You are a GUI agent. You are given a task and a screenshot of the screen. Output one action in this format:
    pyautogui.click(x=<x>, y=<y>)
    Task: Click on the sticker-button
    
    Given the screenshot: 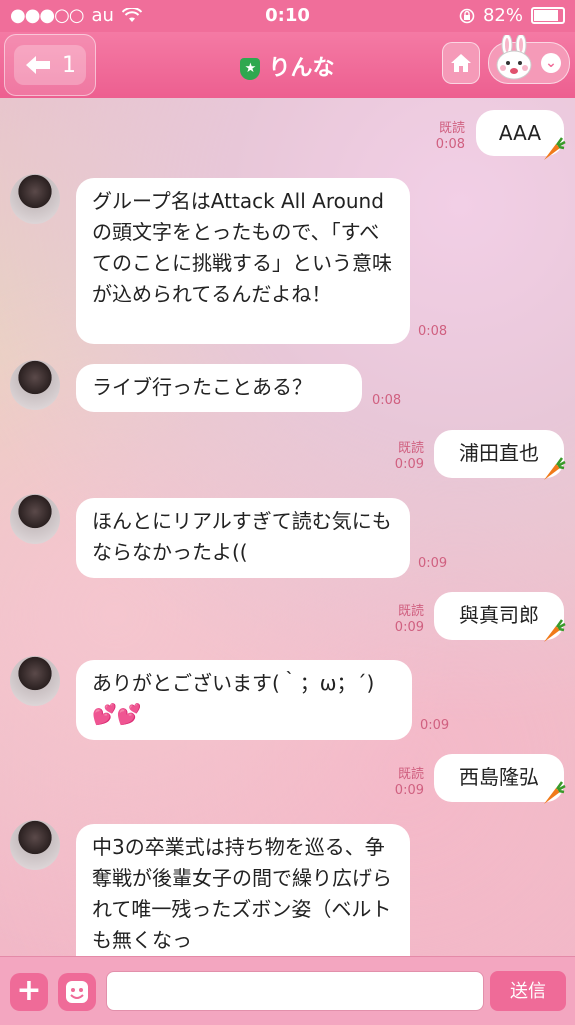 What is the action you would take?
    pyautogui.click(x=77, y=992)
    